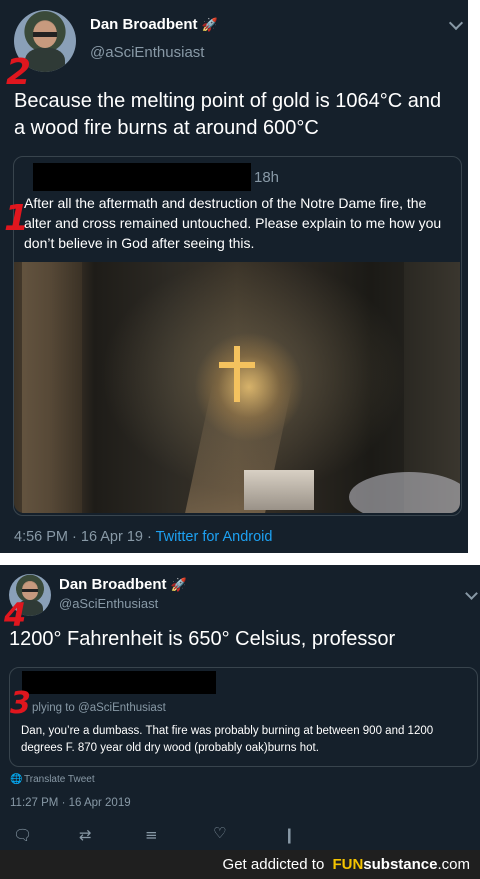 This screenshot has width=480, height=879. What do you see at coordinates (289, 835) in the screenshot?
I see `analytics-icon: ❙` at bounding box center [289, 835].